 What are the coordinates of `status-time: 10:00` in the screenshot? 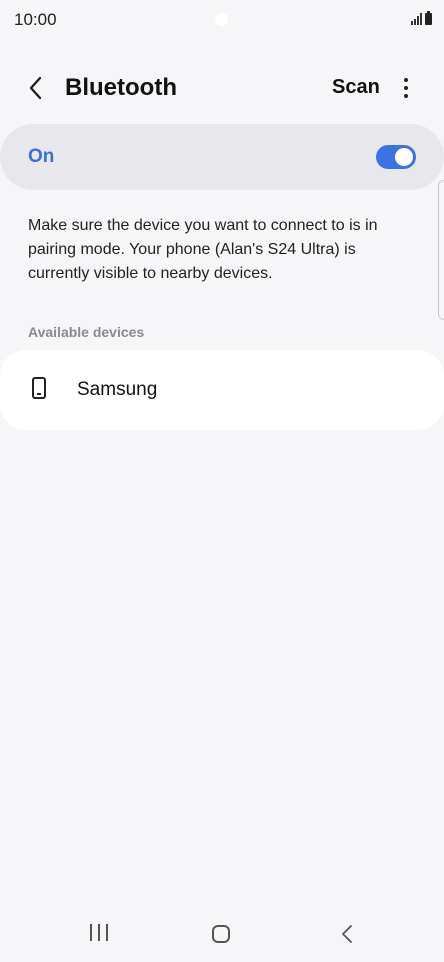 It's located at (35, 19).